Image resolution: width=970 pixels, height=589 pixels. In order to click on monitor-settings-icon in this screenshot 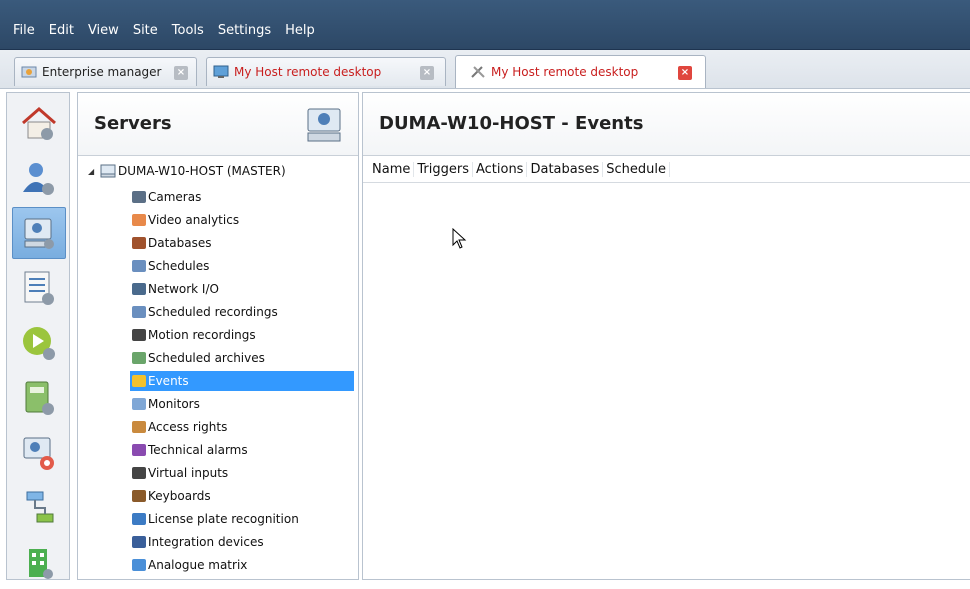, I will do `click(38, 453)`.